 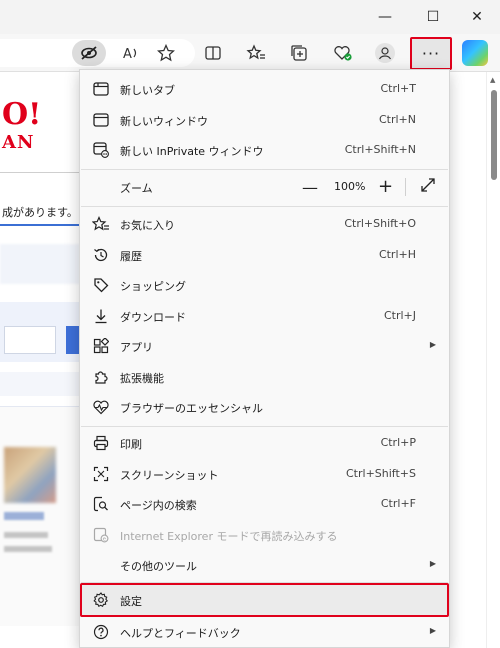 I want to click on menu-item-shopping: ショッピング, so click(x=264, y=285).